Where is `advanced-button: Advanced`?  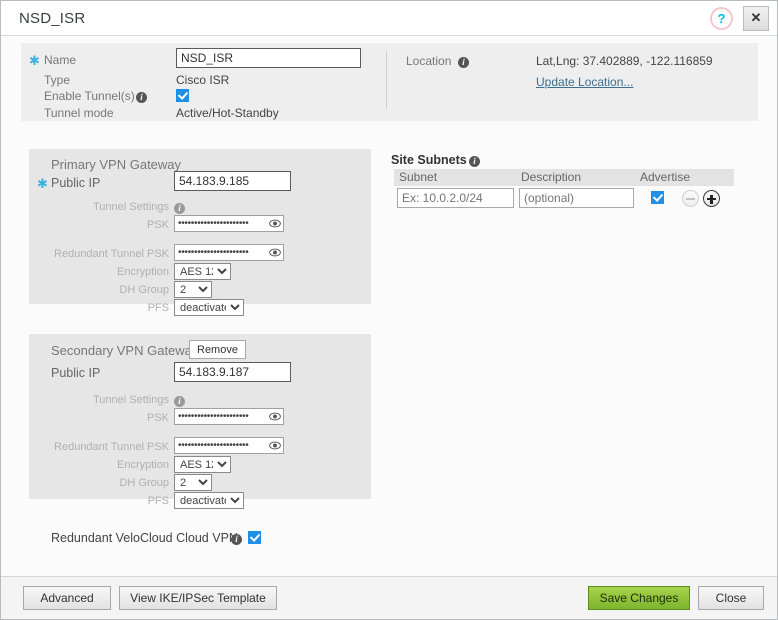 advanced-button: Advanced is located at coordinates (67, 598).